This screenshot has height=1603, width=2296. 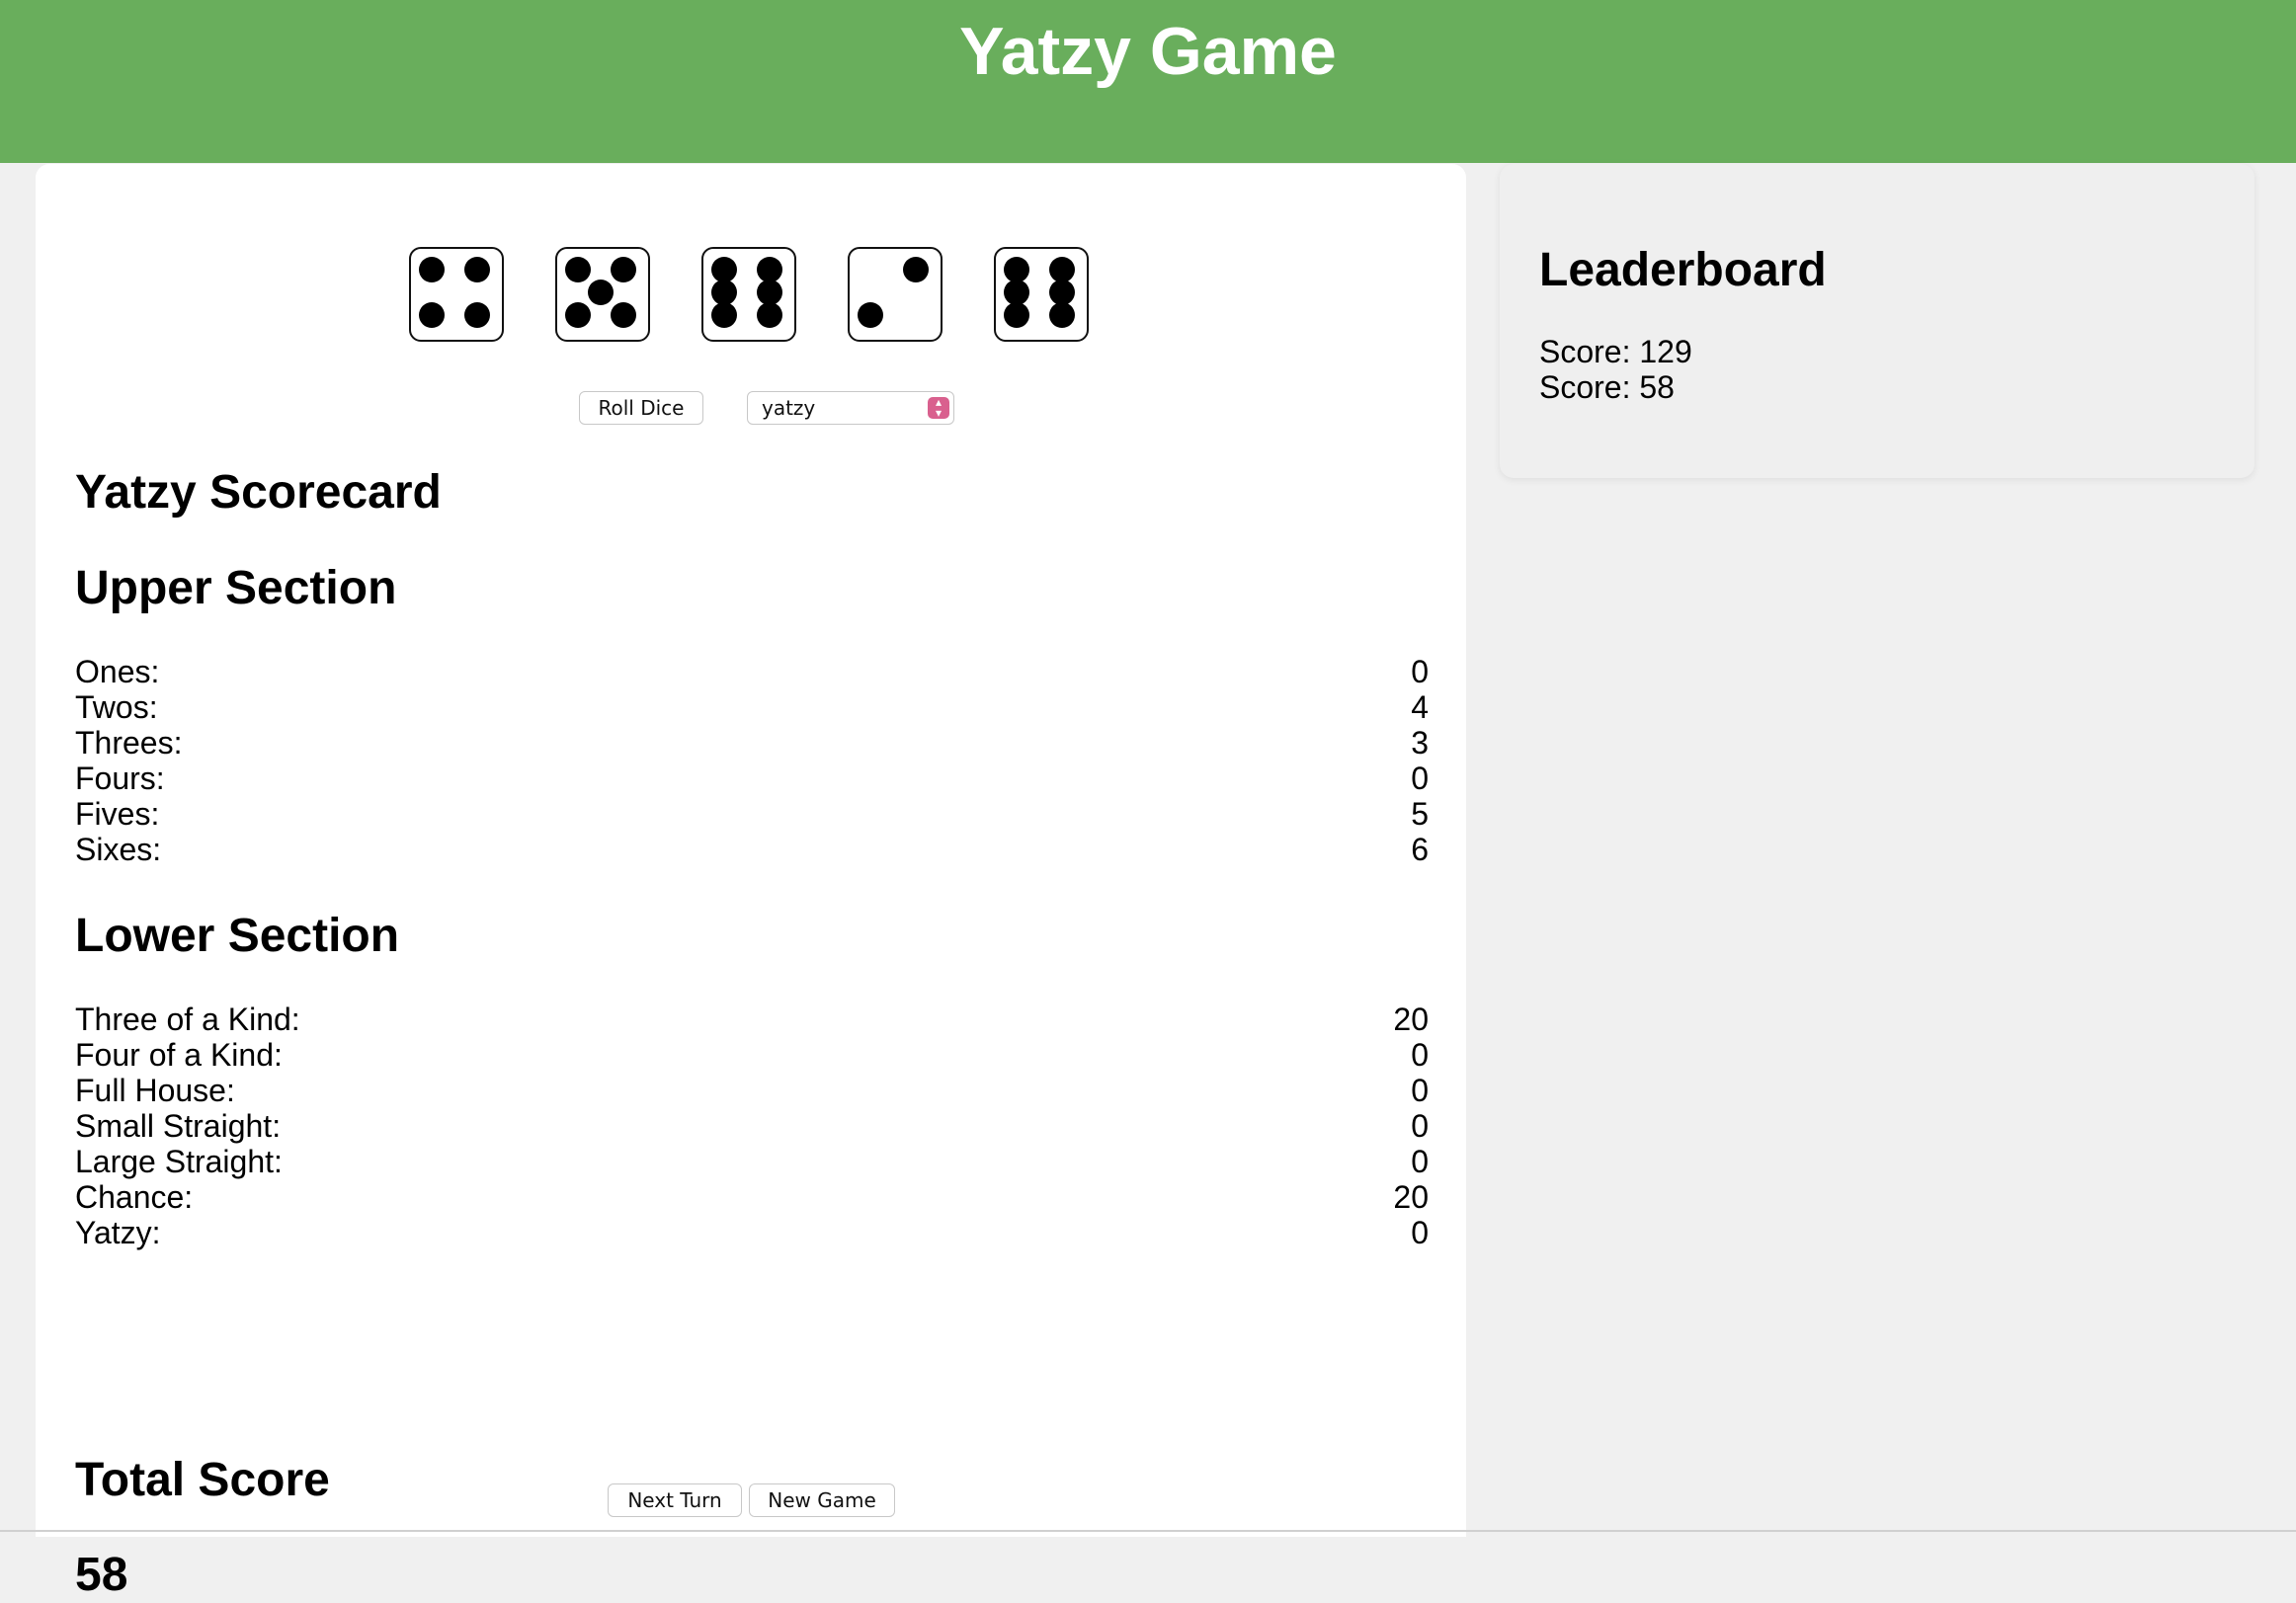 I want to click on page-bottom-divider, so click(x=1148, y=1531).